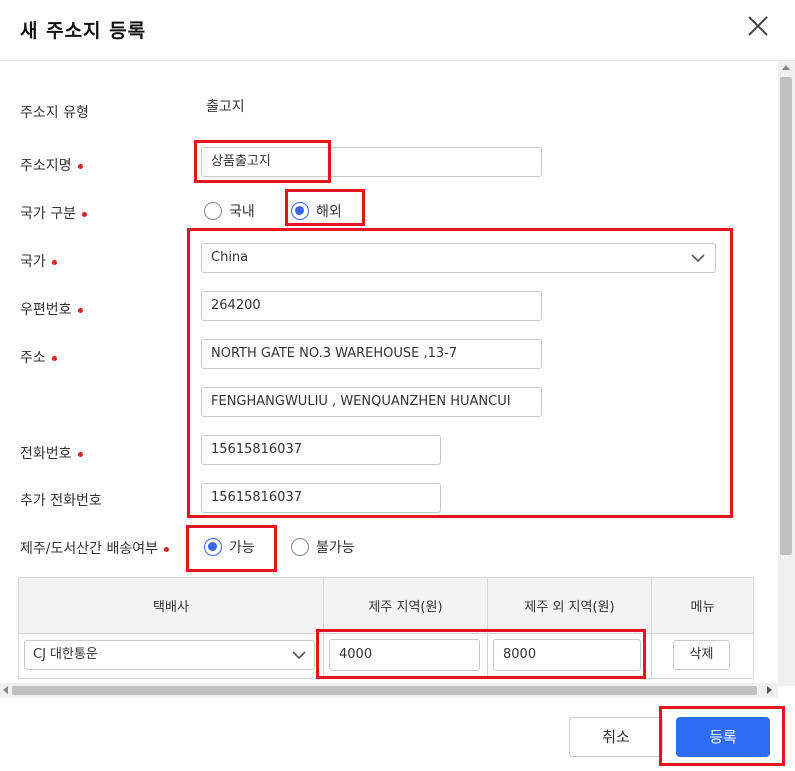 This screenshot has width=795, height=771. I want to click on postal-label-text: 우편번호, so click(46, 310).